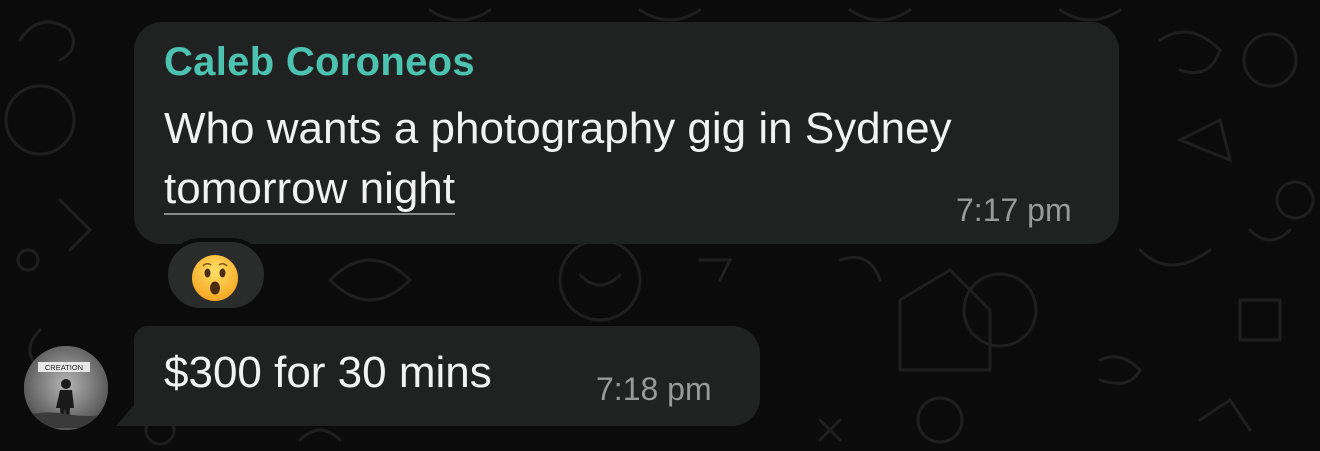 This screenshot has width=1320, height=451. What do you see at coordinates (558, 128) in the screenshot?
I see `message-text-line1: Who wants a photography gig in Sydney` at bounding box center [558, 128].